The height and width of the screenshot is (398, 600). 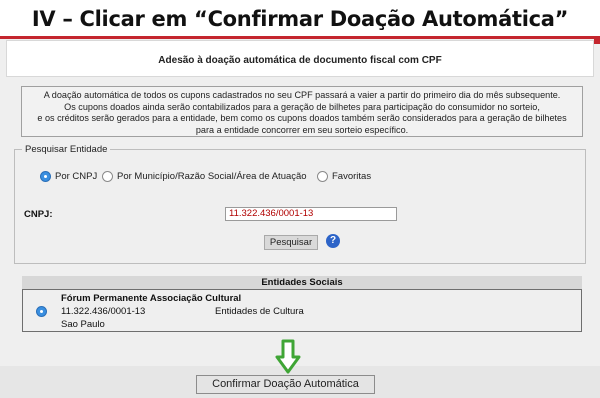 I want to click on radio-option-cnpj: Por CNPJ, so click(x=68, y=176).